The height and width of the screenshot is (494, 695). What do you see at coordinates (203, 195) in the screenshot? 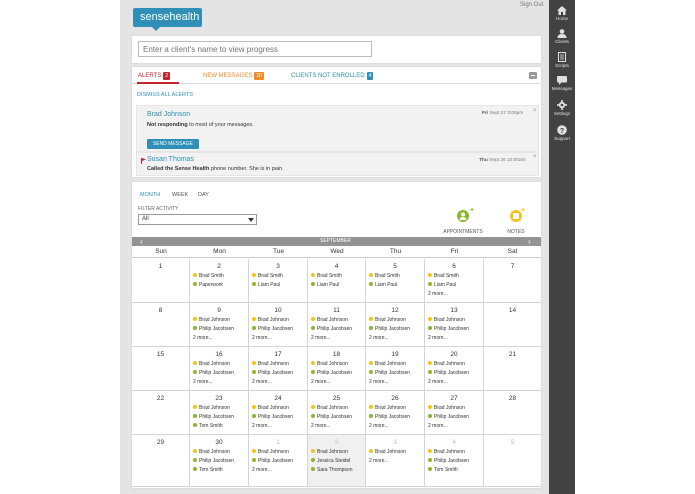
I see `view-tab-day: DAY` at bounding box center [203, 195].